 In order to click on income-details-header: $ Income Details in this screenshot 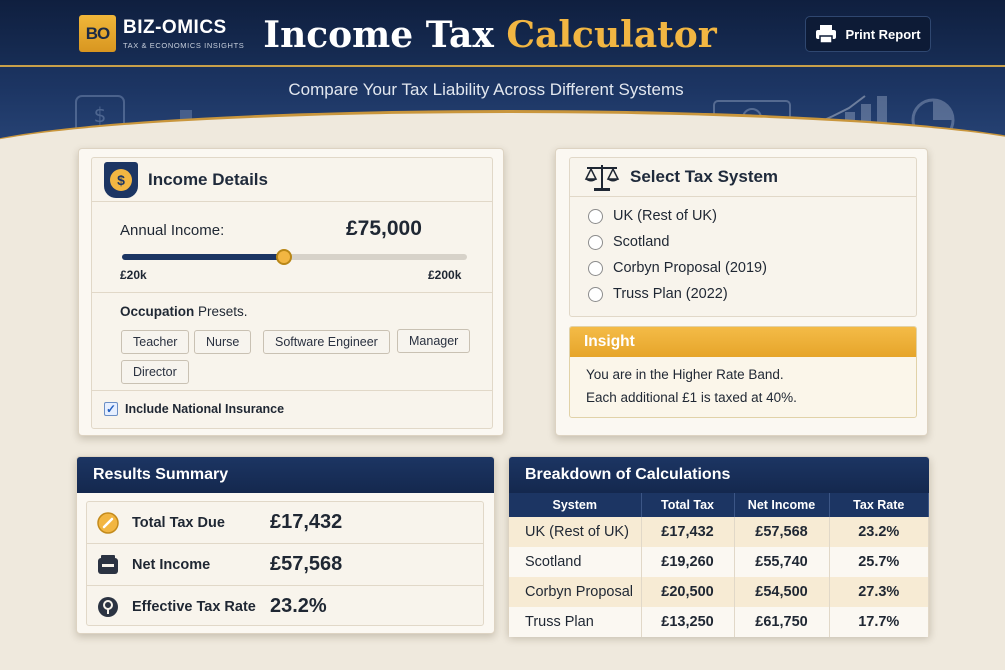, I will do `click(292, 180)`.